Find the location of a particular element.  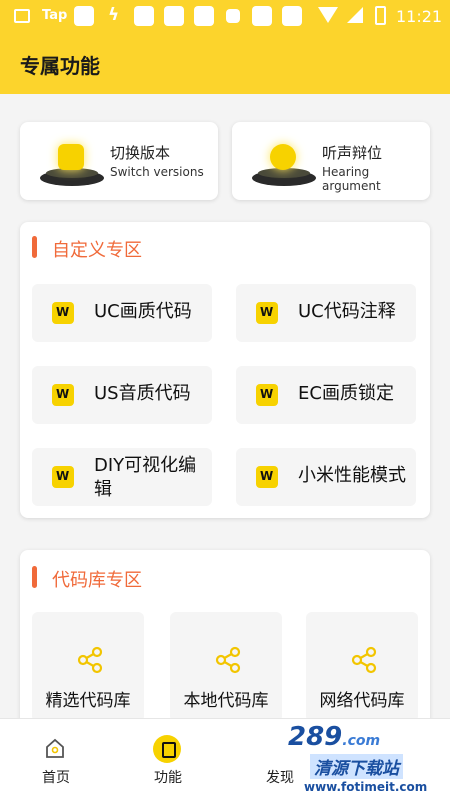

tile-label: 本地代码库 is located at coordinates (226, 701).